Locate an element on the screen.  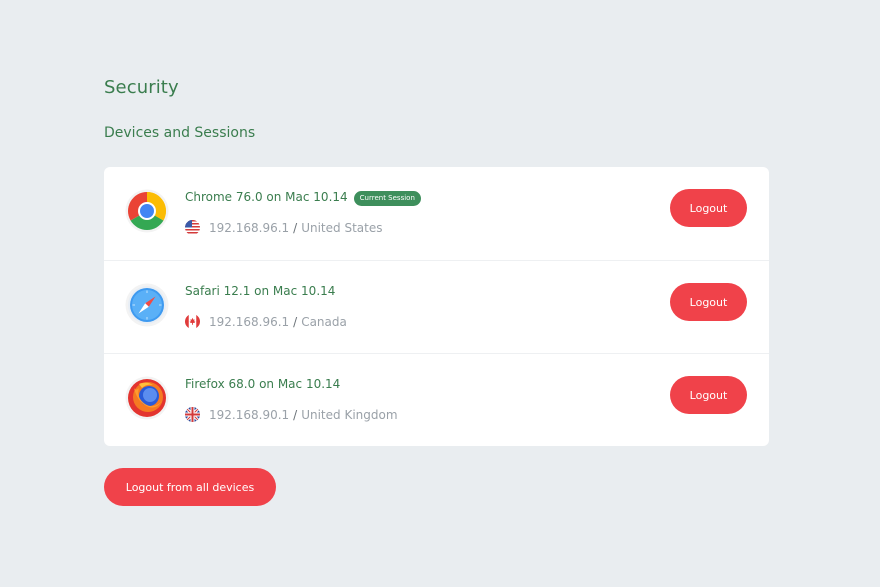
safari-icon is located at coordinates (147, 305).